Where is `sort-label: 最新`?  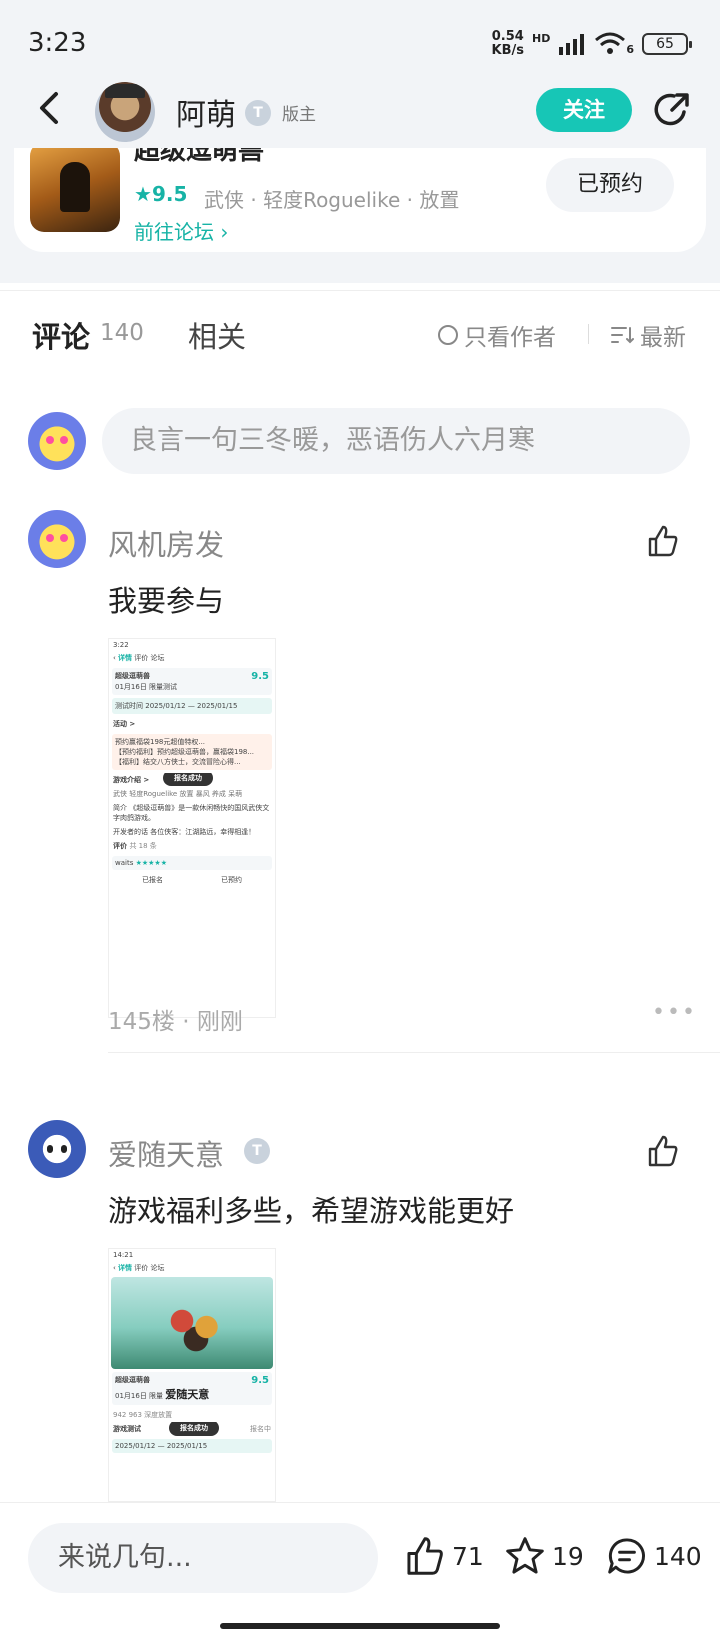
sort-label: 最新 is located at coordinates (663, 338).